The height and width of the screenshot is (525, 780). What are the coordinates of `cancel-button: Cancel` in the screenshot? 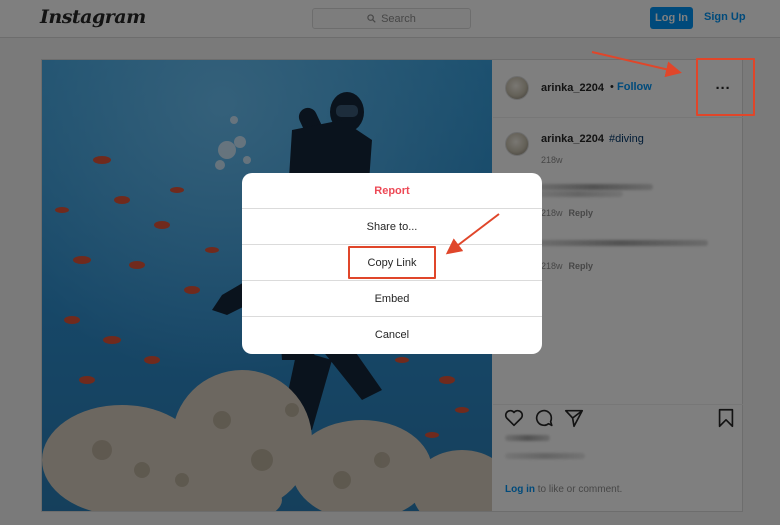 It's located at (392, 335).